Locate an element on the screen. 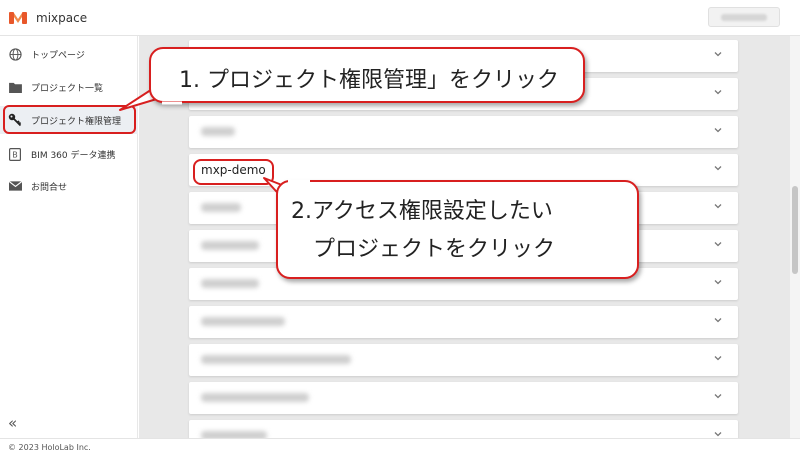  folder-icon is located at coordinates (15, 87).